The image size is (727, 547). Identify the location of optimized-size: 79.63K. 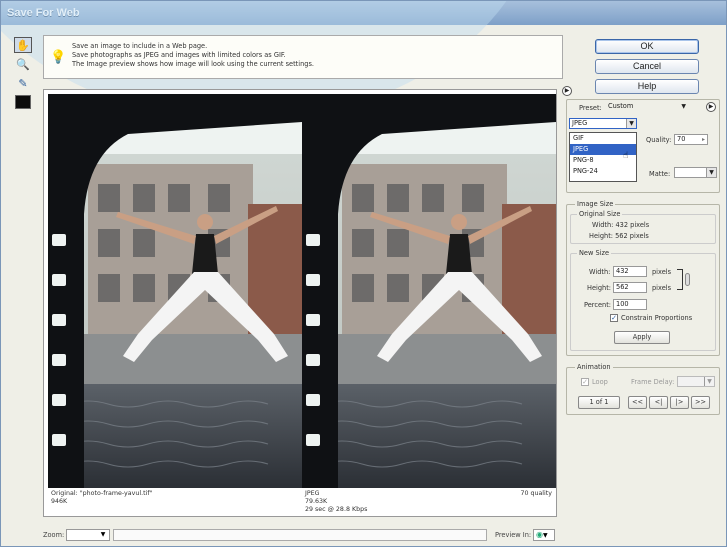
(316, 501).